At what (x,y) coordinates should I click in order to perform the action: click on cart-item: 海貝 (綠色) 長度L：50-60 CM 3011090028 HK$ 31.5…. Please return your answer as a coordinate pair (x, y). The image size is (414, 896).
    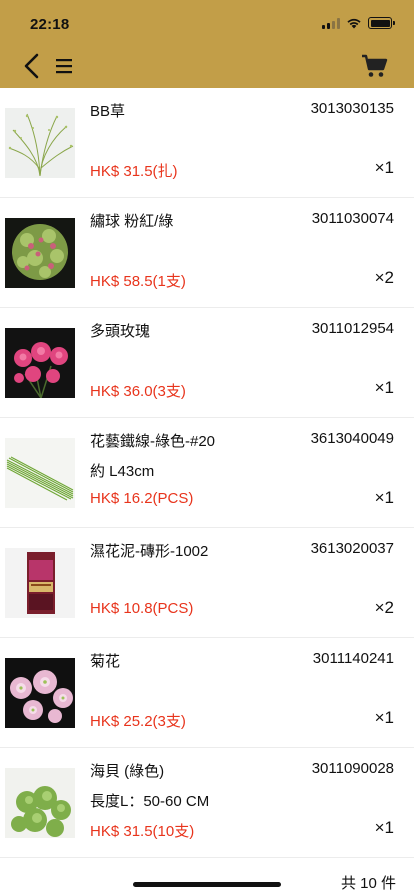
    Looking at the image, I should click on (207, 803).